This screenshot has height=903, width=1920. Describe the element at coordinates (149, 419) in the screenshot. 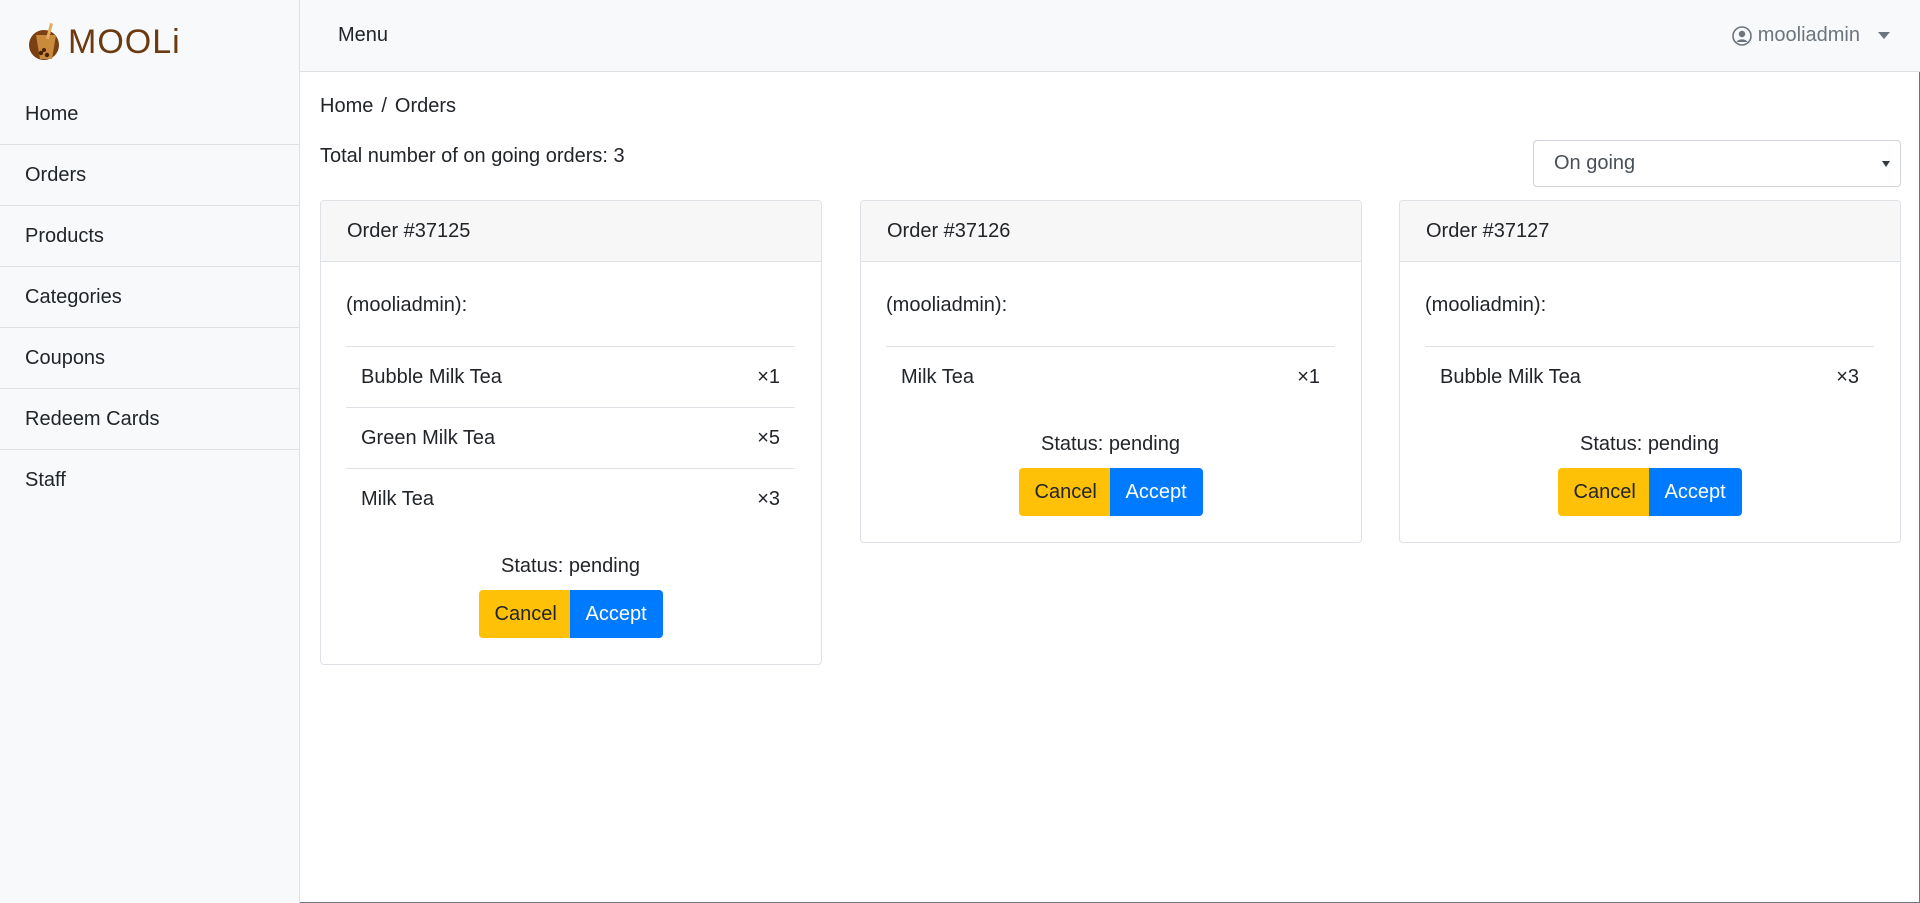

I see `sidebar-item-redeem-cards: Redeem Cards` at that location.